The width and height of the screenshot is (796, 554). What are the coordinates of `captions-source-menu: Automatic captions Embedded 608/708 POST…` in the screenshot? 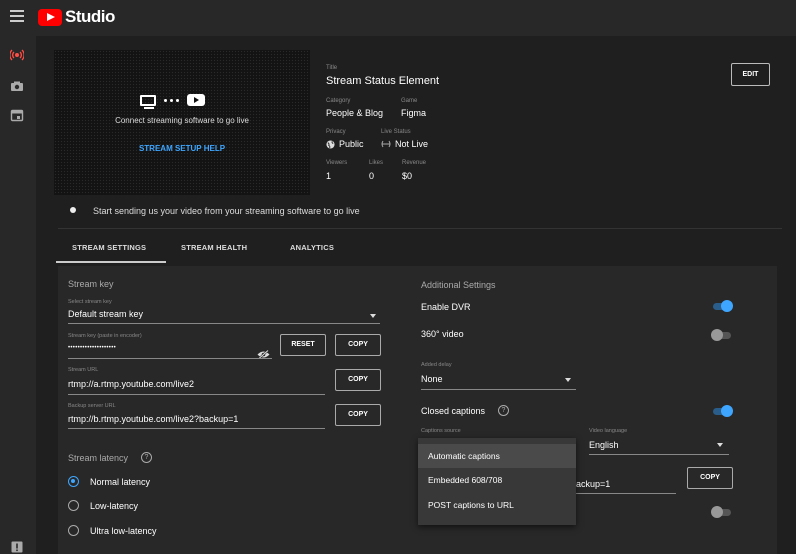 It's located at (497, 481).